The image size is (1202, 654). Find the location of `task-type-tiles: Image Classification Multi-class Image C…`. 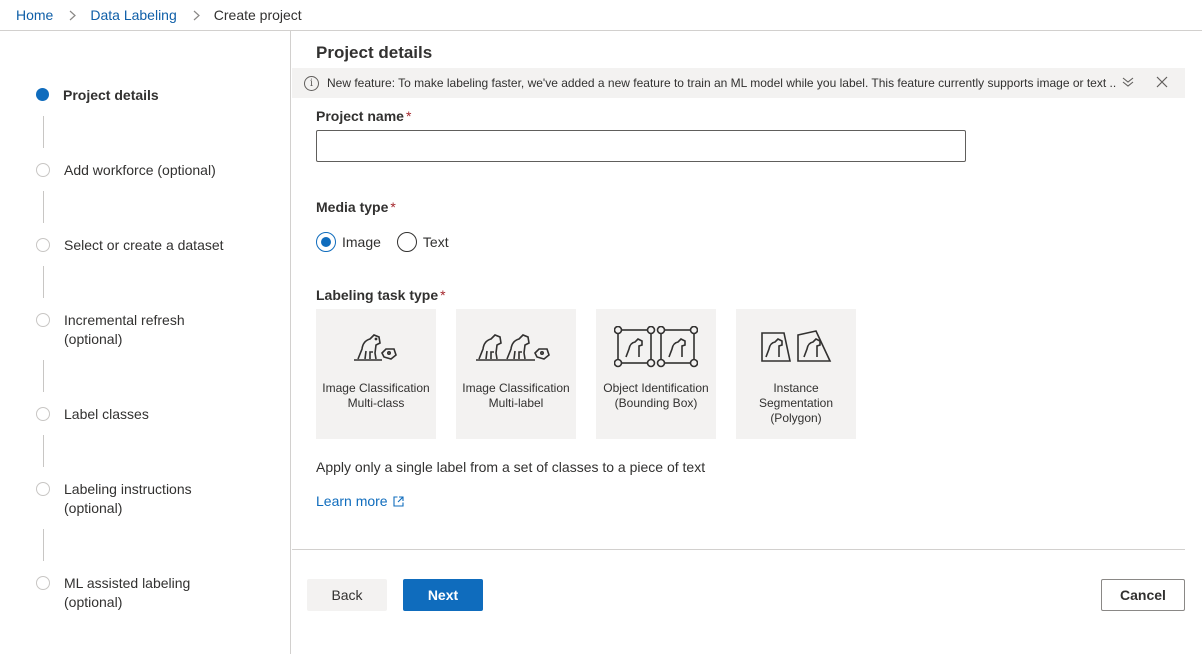

task-type-tiles: Image Classification Multi-class Image C… is located at coordinates (596, 374).